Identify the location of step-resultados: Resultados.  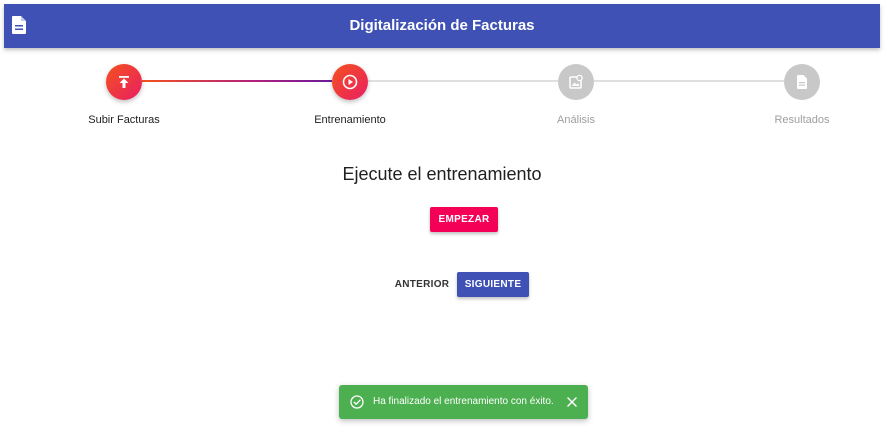
(802, 95).